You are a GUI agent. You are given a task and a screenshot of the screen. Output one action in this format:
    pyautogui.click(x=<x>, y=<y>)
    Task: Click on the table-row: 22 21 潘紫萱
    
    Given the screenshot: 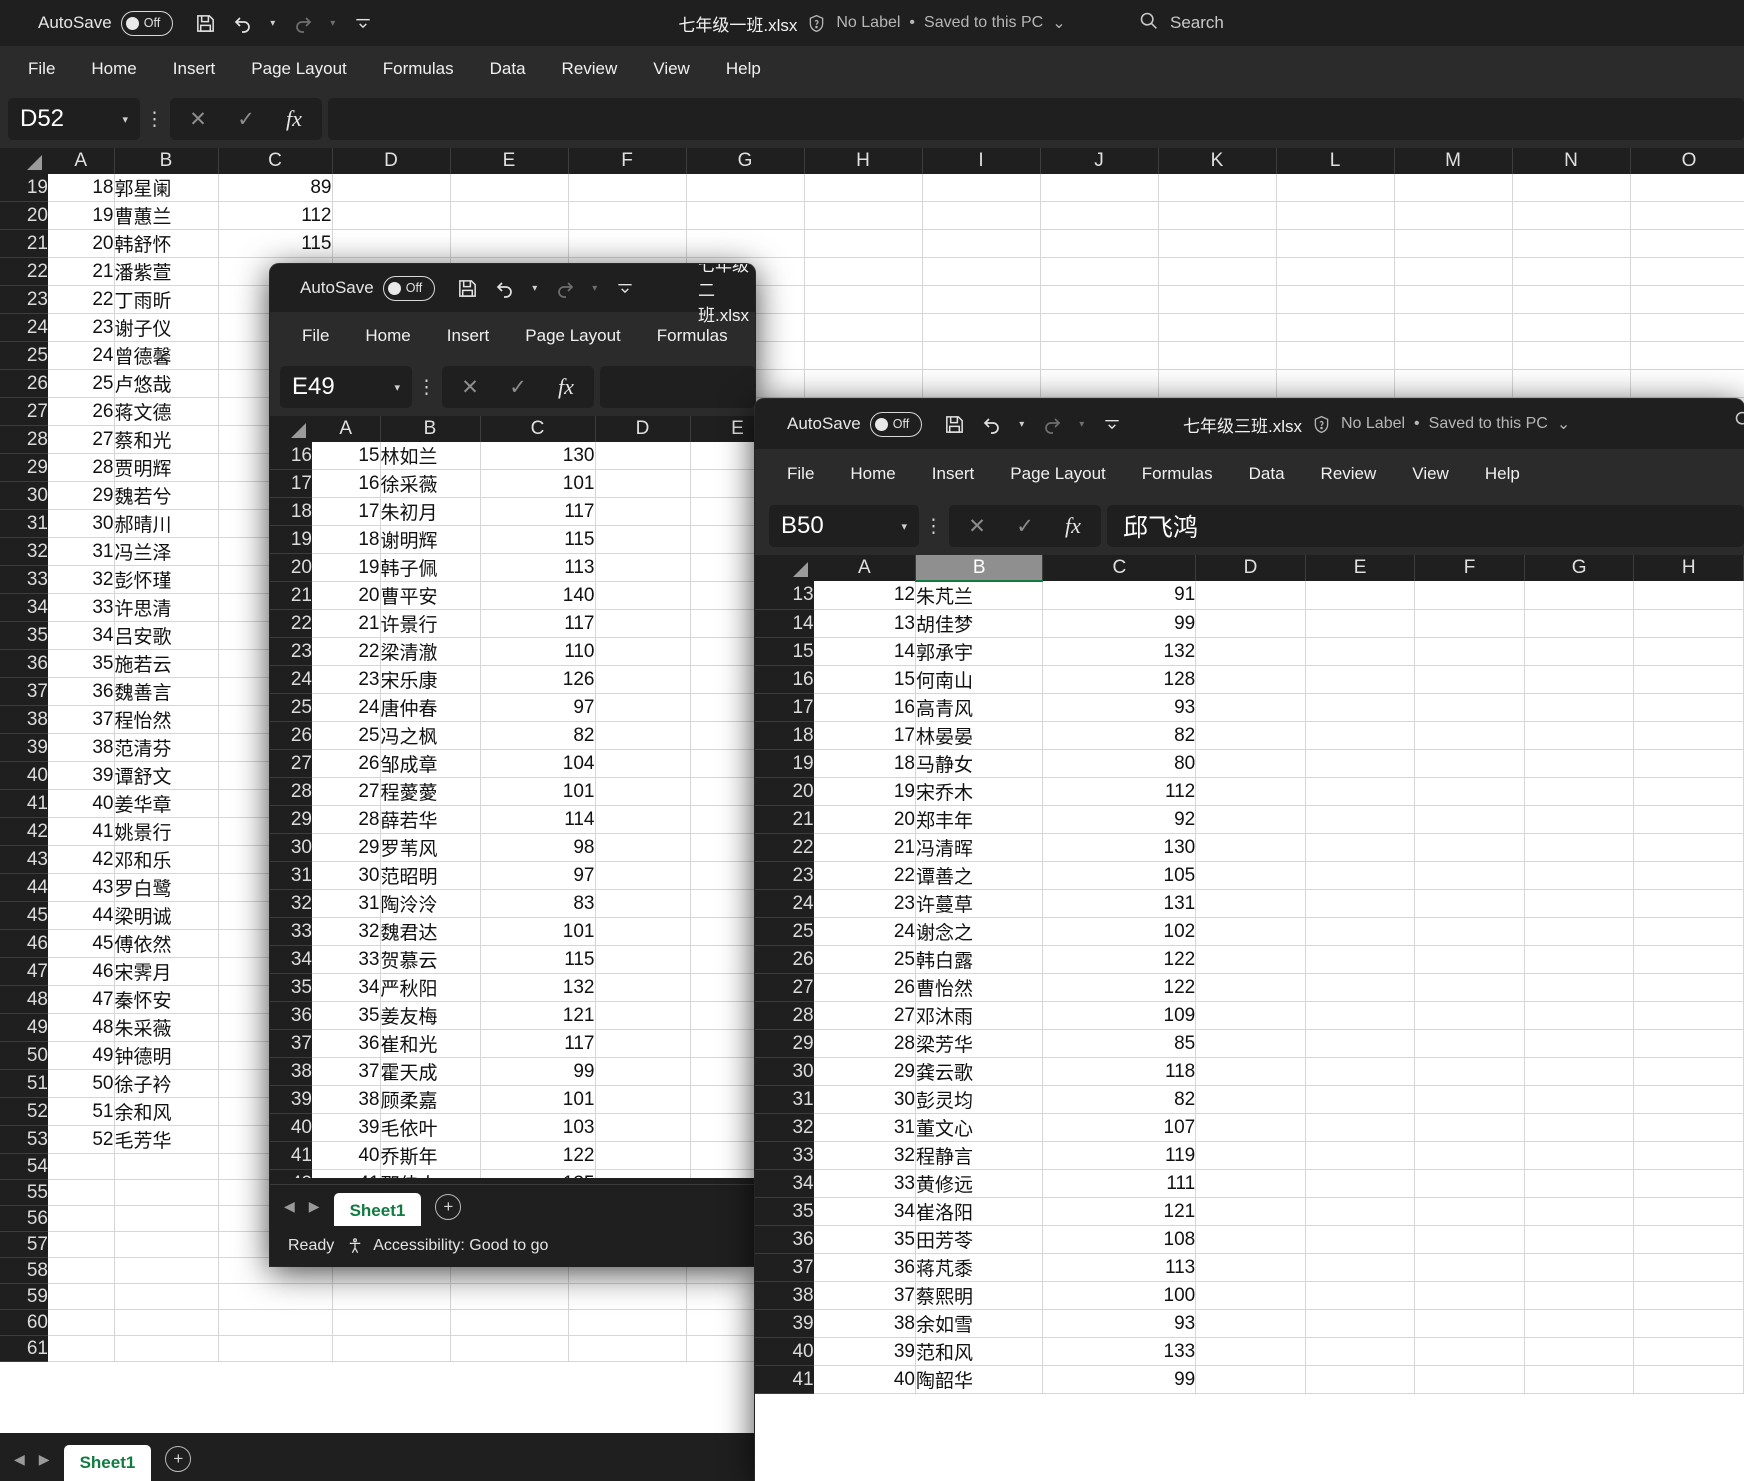 What is the action you would take?
    pyautogui.click(x=872, y=271)
    